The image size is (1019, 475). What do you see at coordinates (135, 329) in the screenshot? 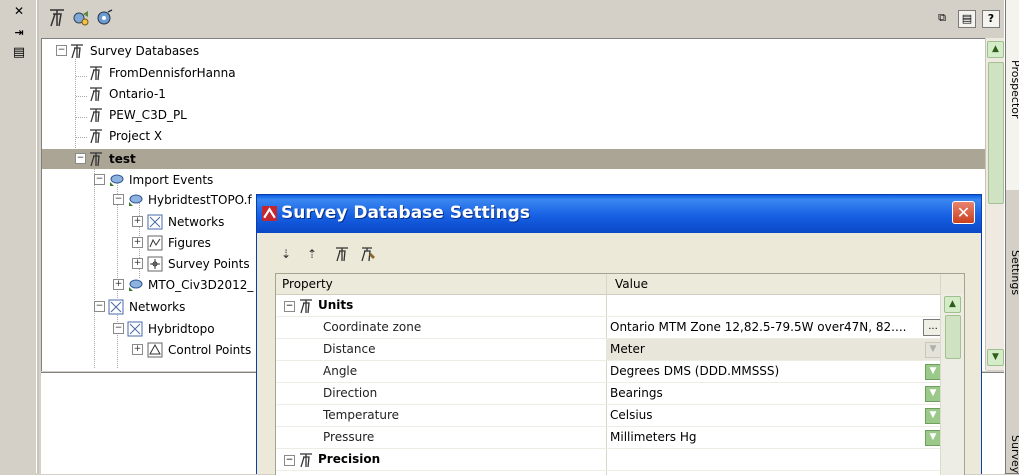
I see `network-icon` at bounding box center [135, 329].